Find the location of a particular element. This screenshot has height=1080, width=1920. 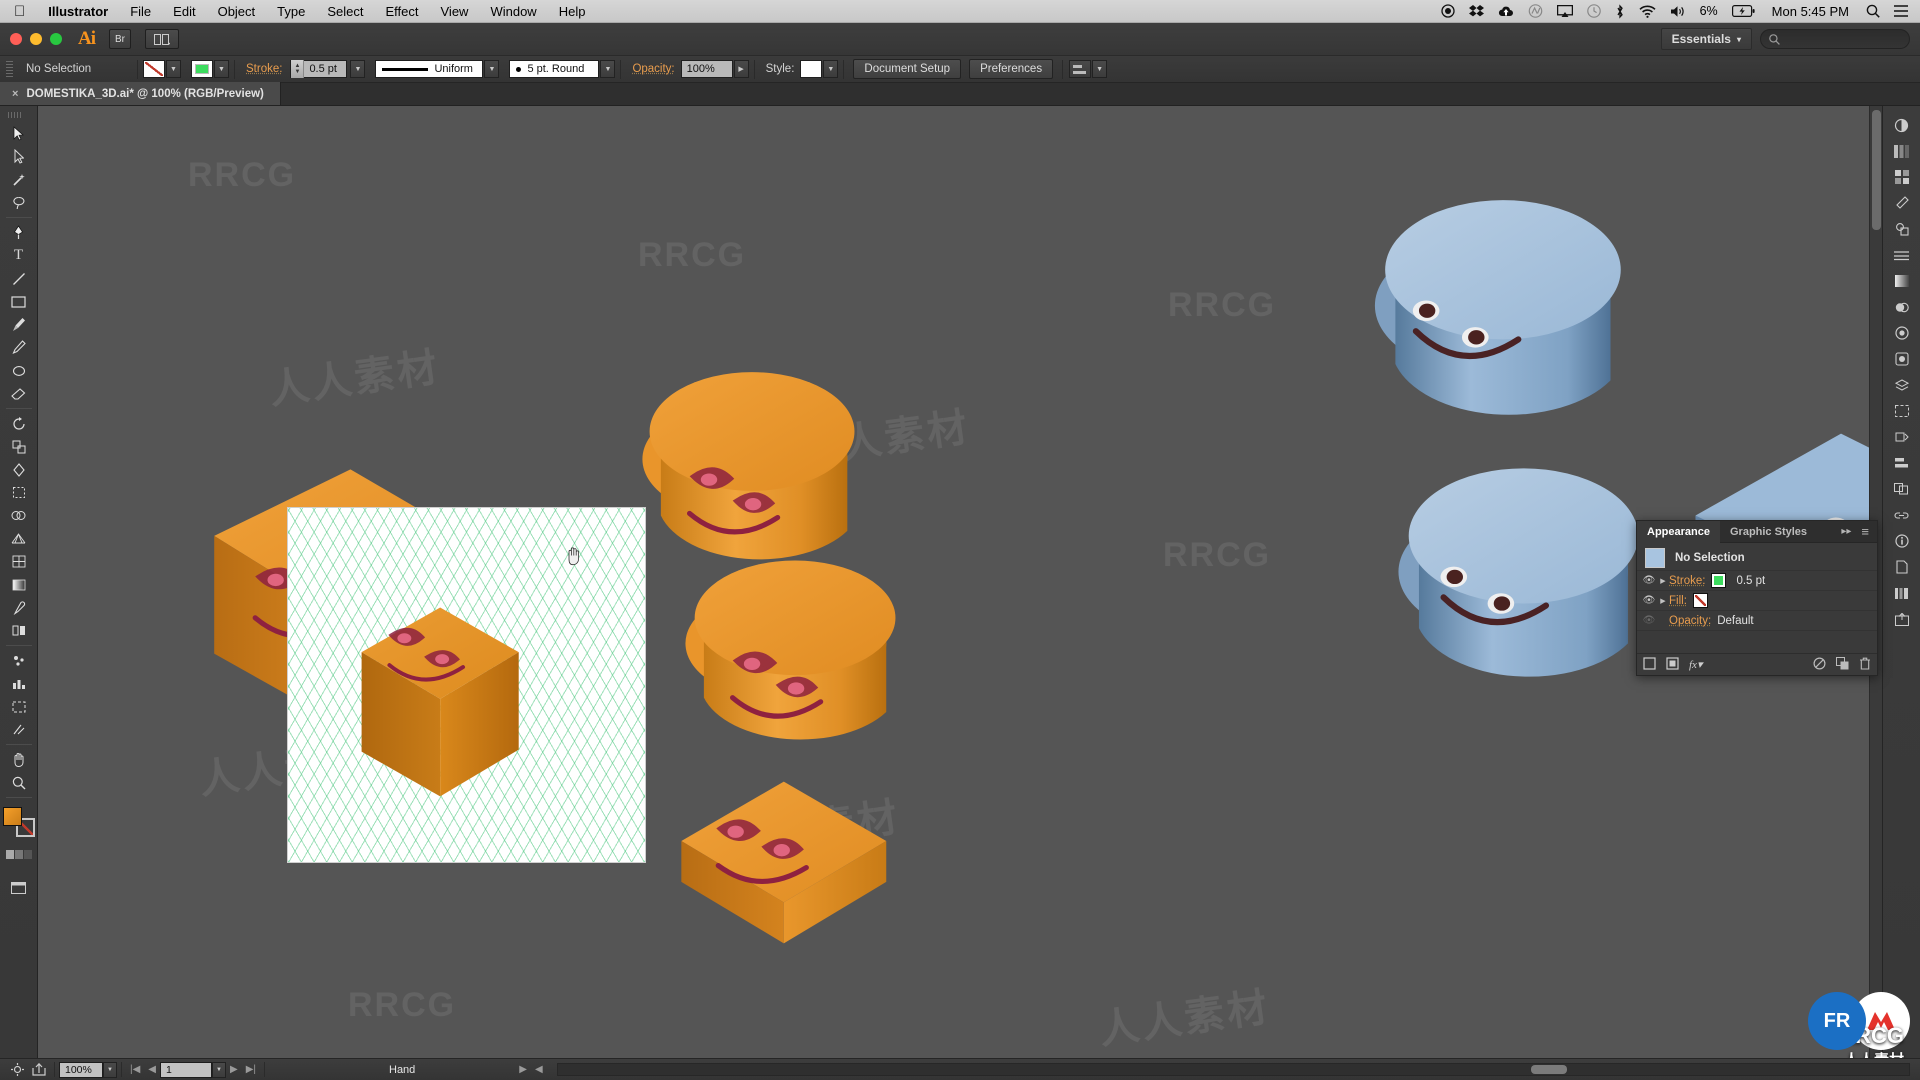

mesh-tool is located at coordinates (19, 561).